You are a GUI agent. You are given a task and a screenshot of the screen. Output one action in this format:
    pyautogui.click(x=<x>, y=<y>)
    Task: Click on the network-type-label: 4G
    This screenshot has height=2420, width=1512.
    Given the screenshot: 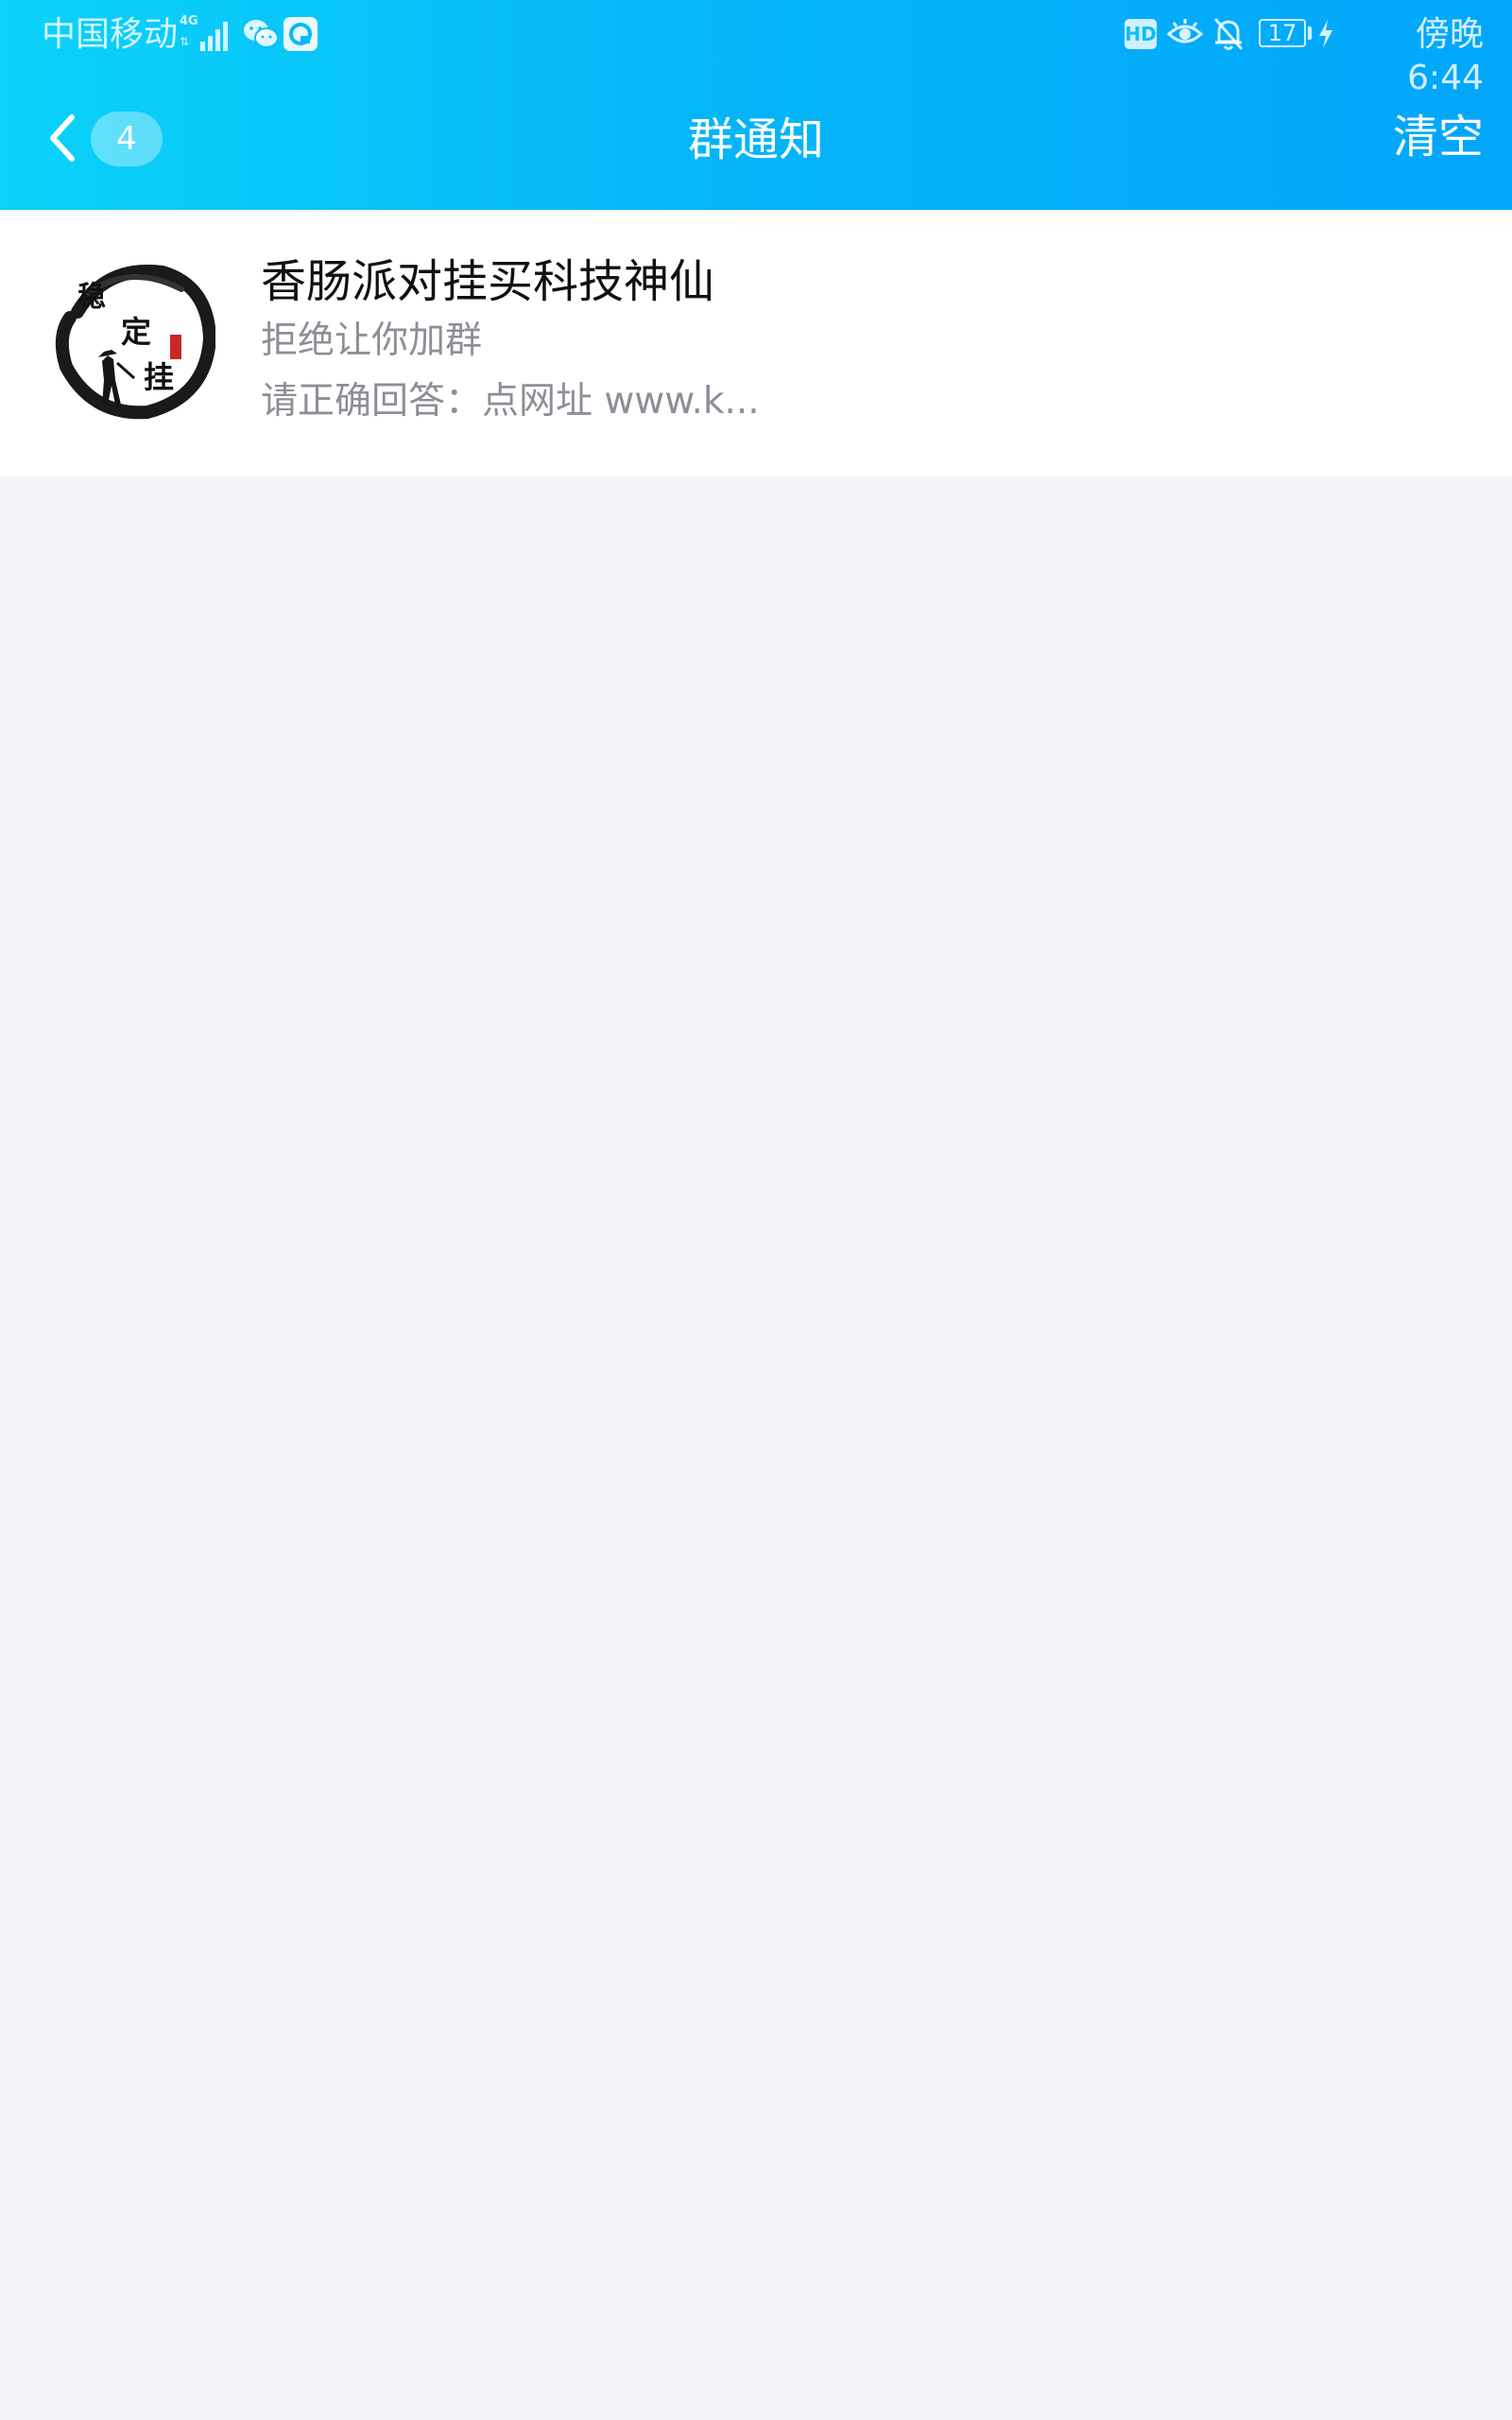 What is the action you would take?
    pyautogui.click(x=189, y=21)
    